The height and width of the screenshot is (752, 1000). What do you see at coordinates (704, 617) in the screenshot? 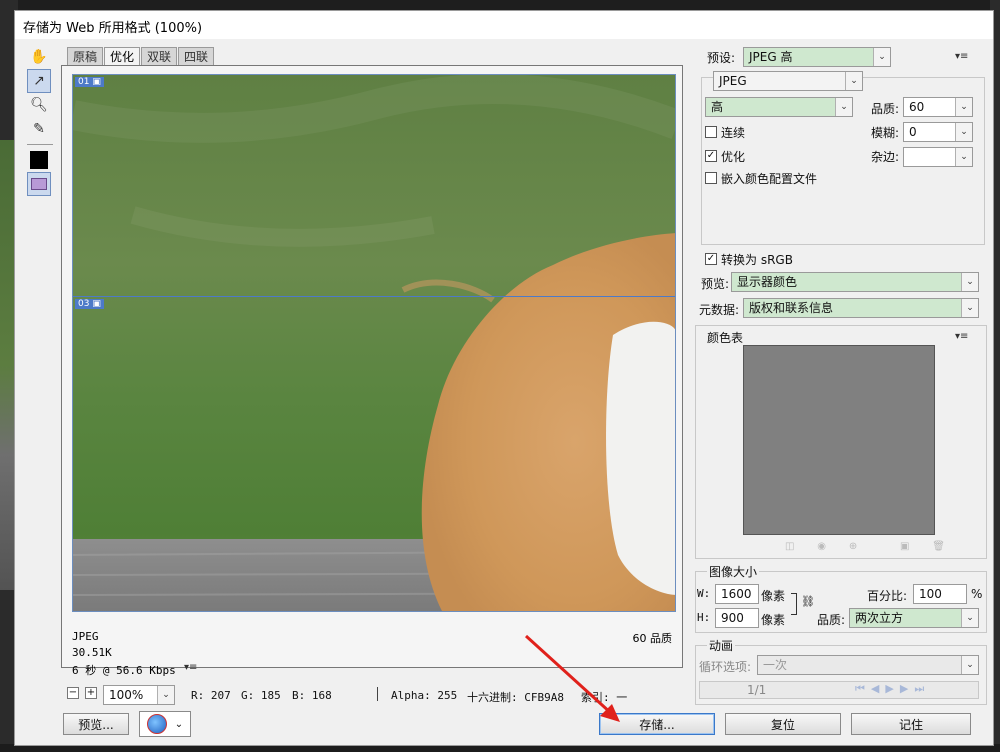
I see `height-label: H:` at bounding box center [704, 617].